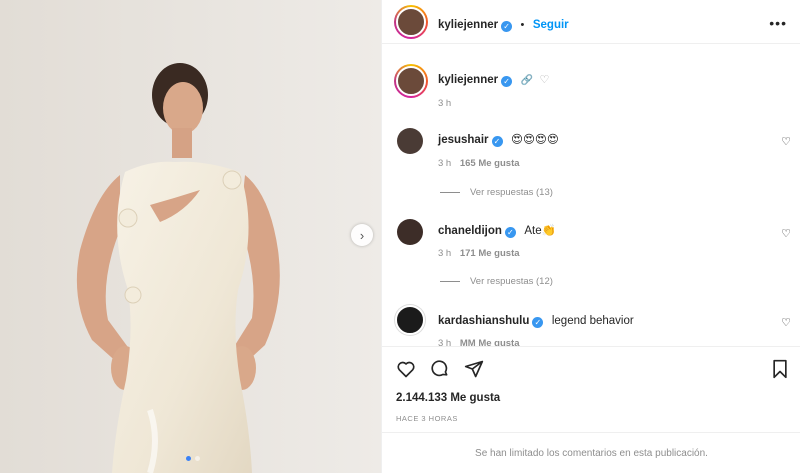  I want to click on comment-text: legend behavior, so click(592, 321).